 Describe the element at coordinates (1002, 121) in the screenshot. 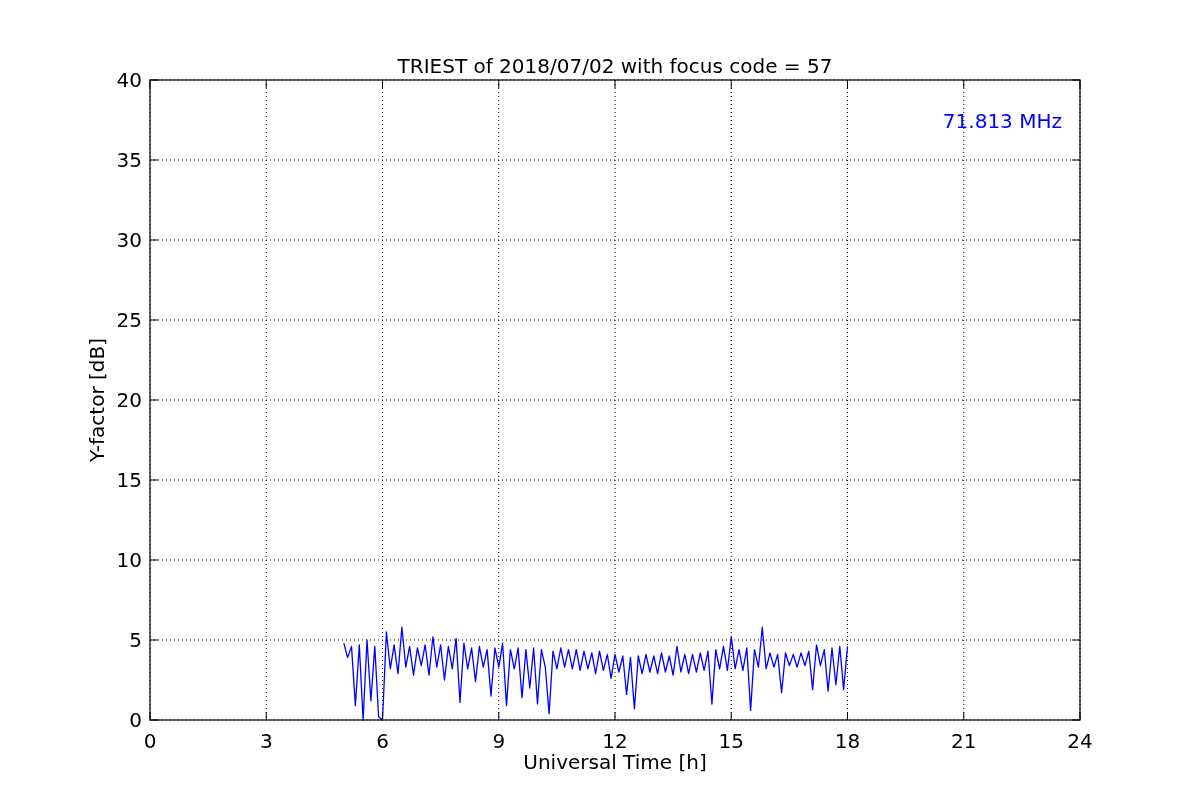

I see `frequency-annotation: 71.813 MHz` at that location.